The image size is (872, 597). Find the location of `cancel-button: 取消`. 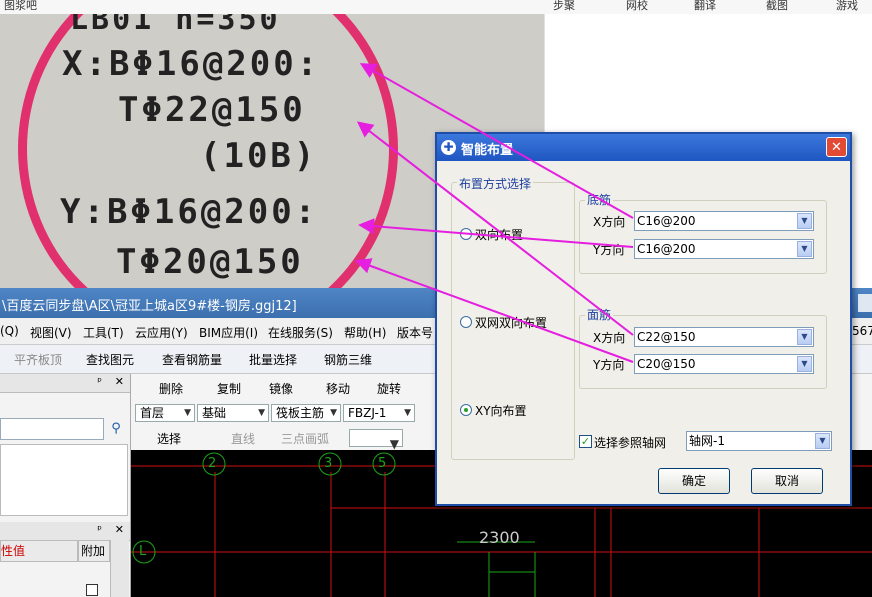

cancel-button: 取消 is located at coordinates (787, 481).